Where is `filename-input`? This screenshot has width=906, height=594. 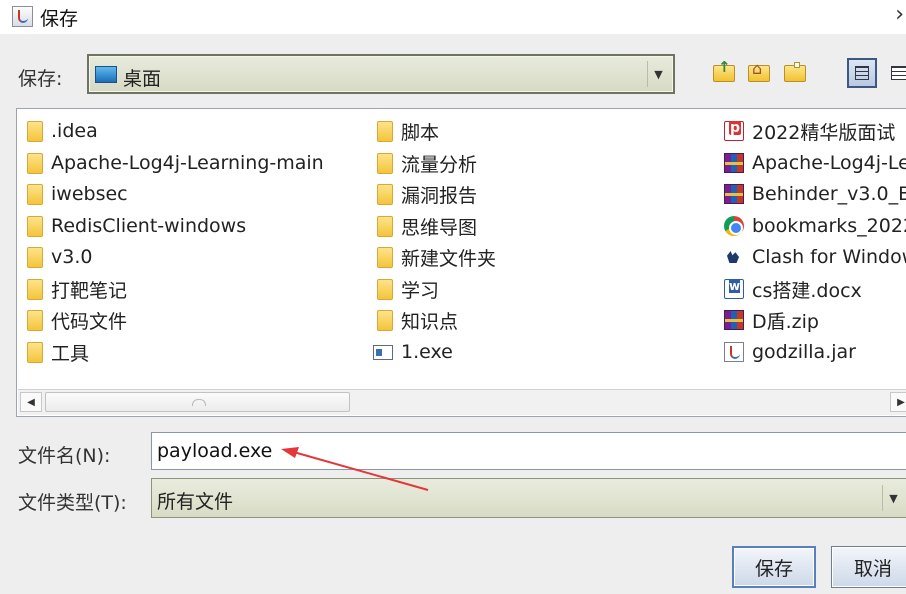
filename-input is located at coordinates (528, 451).